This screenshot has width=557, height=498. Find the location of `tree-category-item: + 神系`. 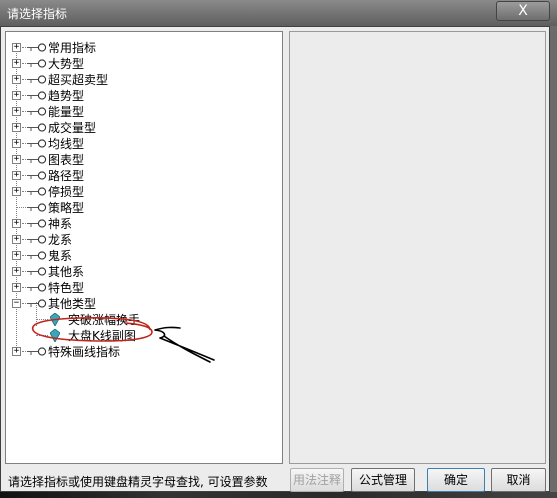

tree-category-item: + 神系 is located at coordinates (141, 224).